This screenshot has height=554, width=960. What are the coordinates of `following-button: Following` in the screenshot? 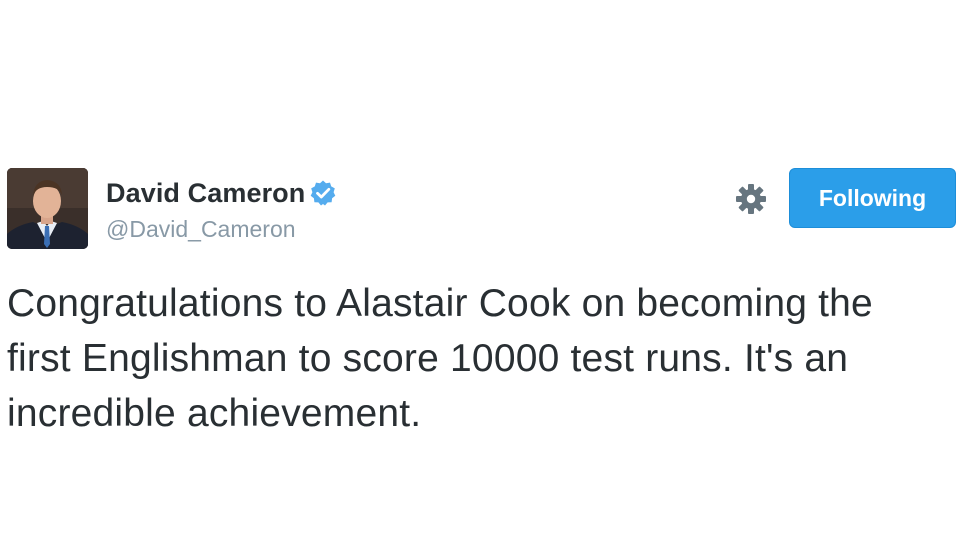 It's located at (872, 198).